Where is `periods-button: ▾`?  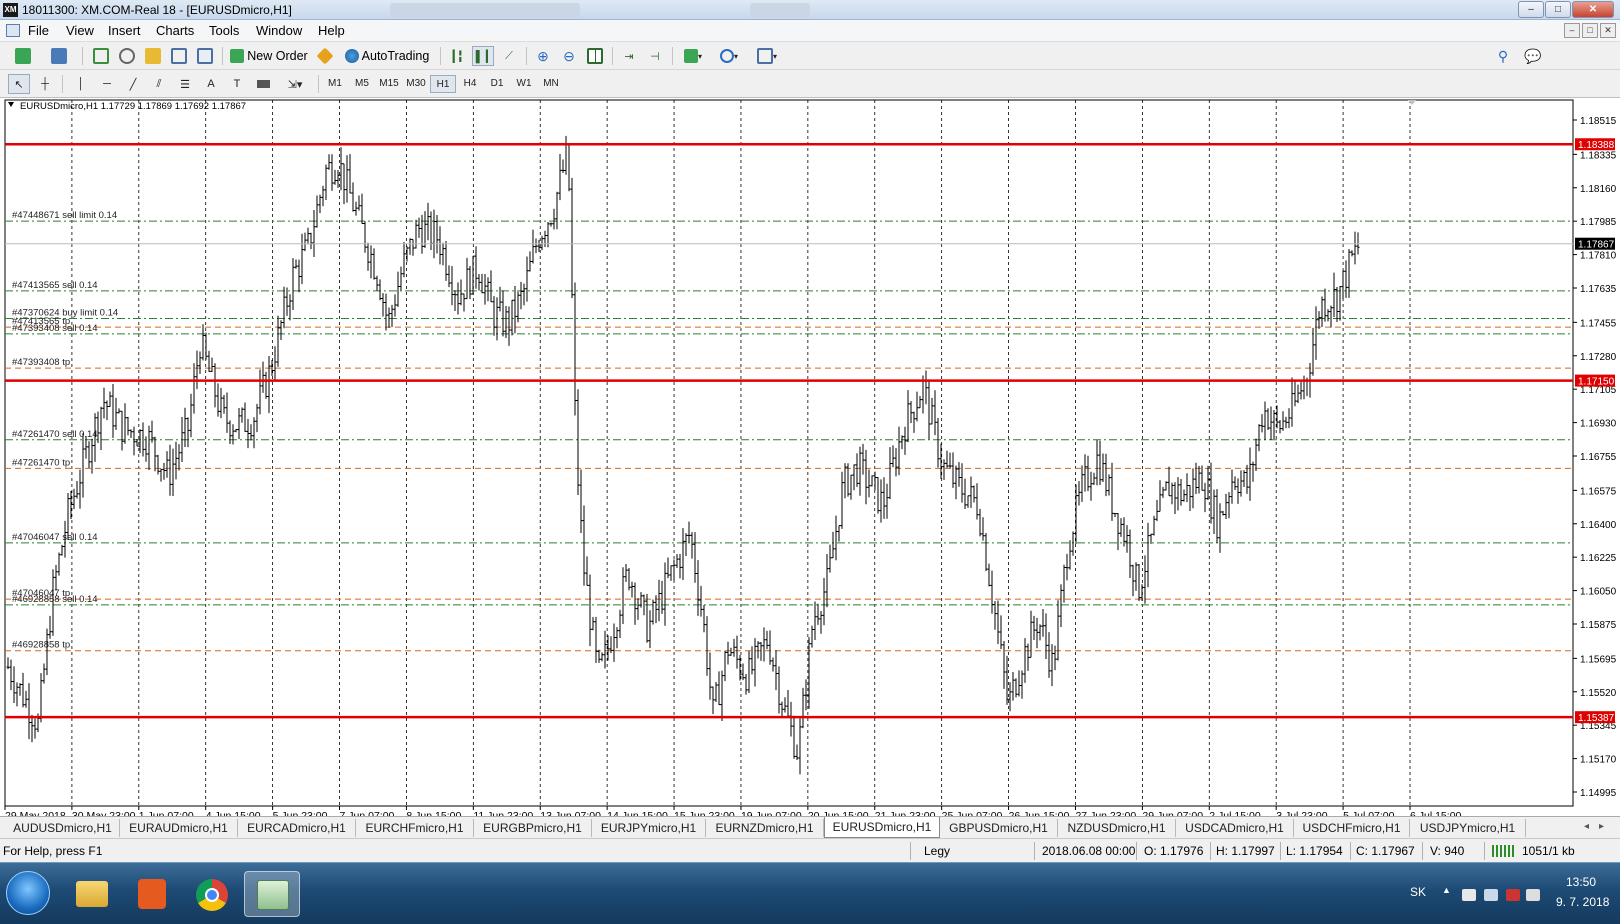 periods-button: ▾ is located at coordinates (729, 56).